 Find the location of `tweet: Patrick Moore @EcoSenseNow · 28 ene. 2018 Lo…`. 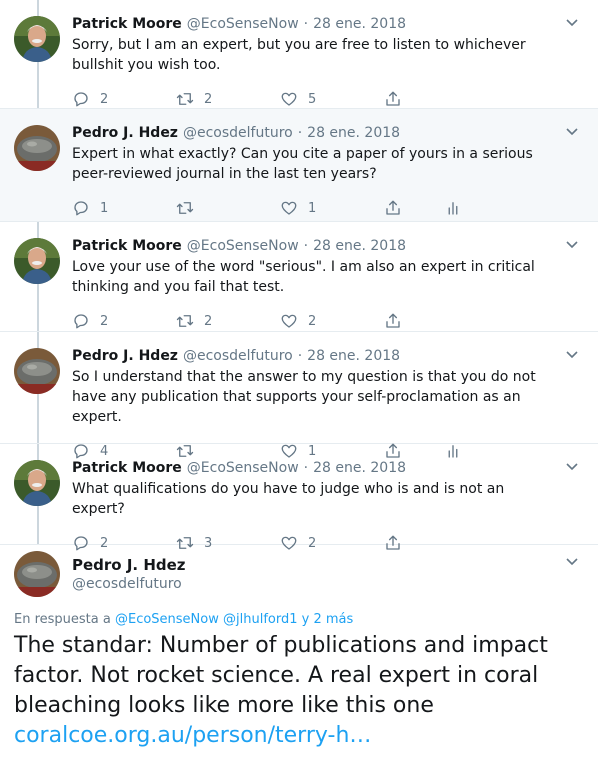

tweet: Patrick Moore @EcoSenseNow · 28 ene. 2018 Lo… is located at coordinates (299, 277).